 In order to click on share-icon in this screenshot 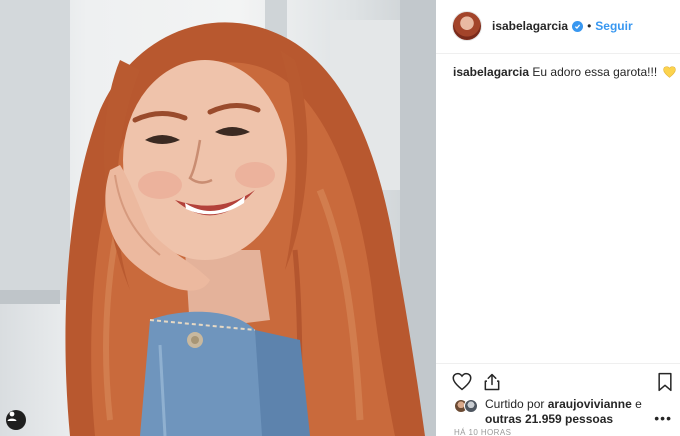, I will do `click(492, 384)`.